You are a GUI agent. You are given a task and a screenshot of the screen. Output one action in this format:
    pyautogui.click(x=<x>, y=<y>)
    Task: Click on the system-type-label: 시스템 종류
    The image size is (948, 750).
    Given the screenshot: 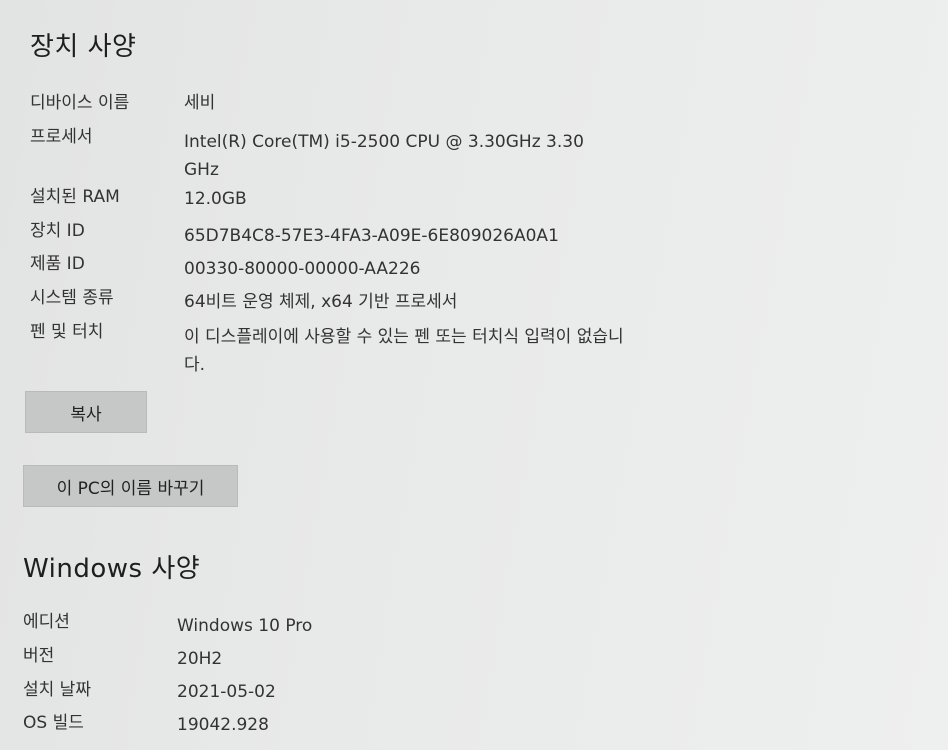 What is the action you would take?
    pyautogui.click(x=72, y=298)
    